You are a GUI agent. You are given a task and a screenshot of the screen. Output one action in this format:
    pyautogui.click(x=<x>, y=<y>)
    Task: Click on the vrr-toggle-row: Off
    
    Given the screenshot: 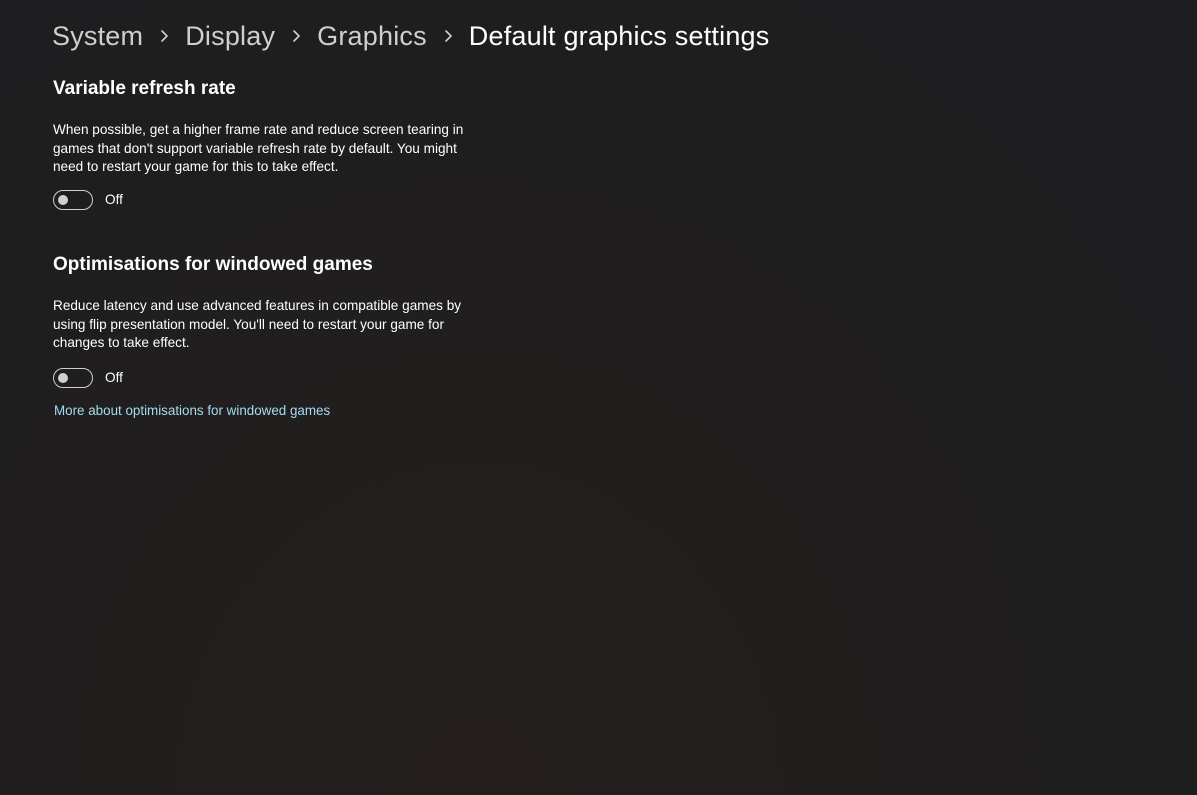 What is the action you would take?
    pyautogui.click(x=273, y=200)
    